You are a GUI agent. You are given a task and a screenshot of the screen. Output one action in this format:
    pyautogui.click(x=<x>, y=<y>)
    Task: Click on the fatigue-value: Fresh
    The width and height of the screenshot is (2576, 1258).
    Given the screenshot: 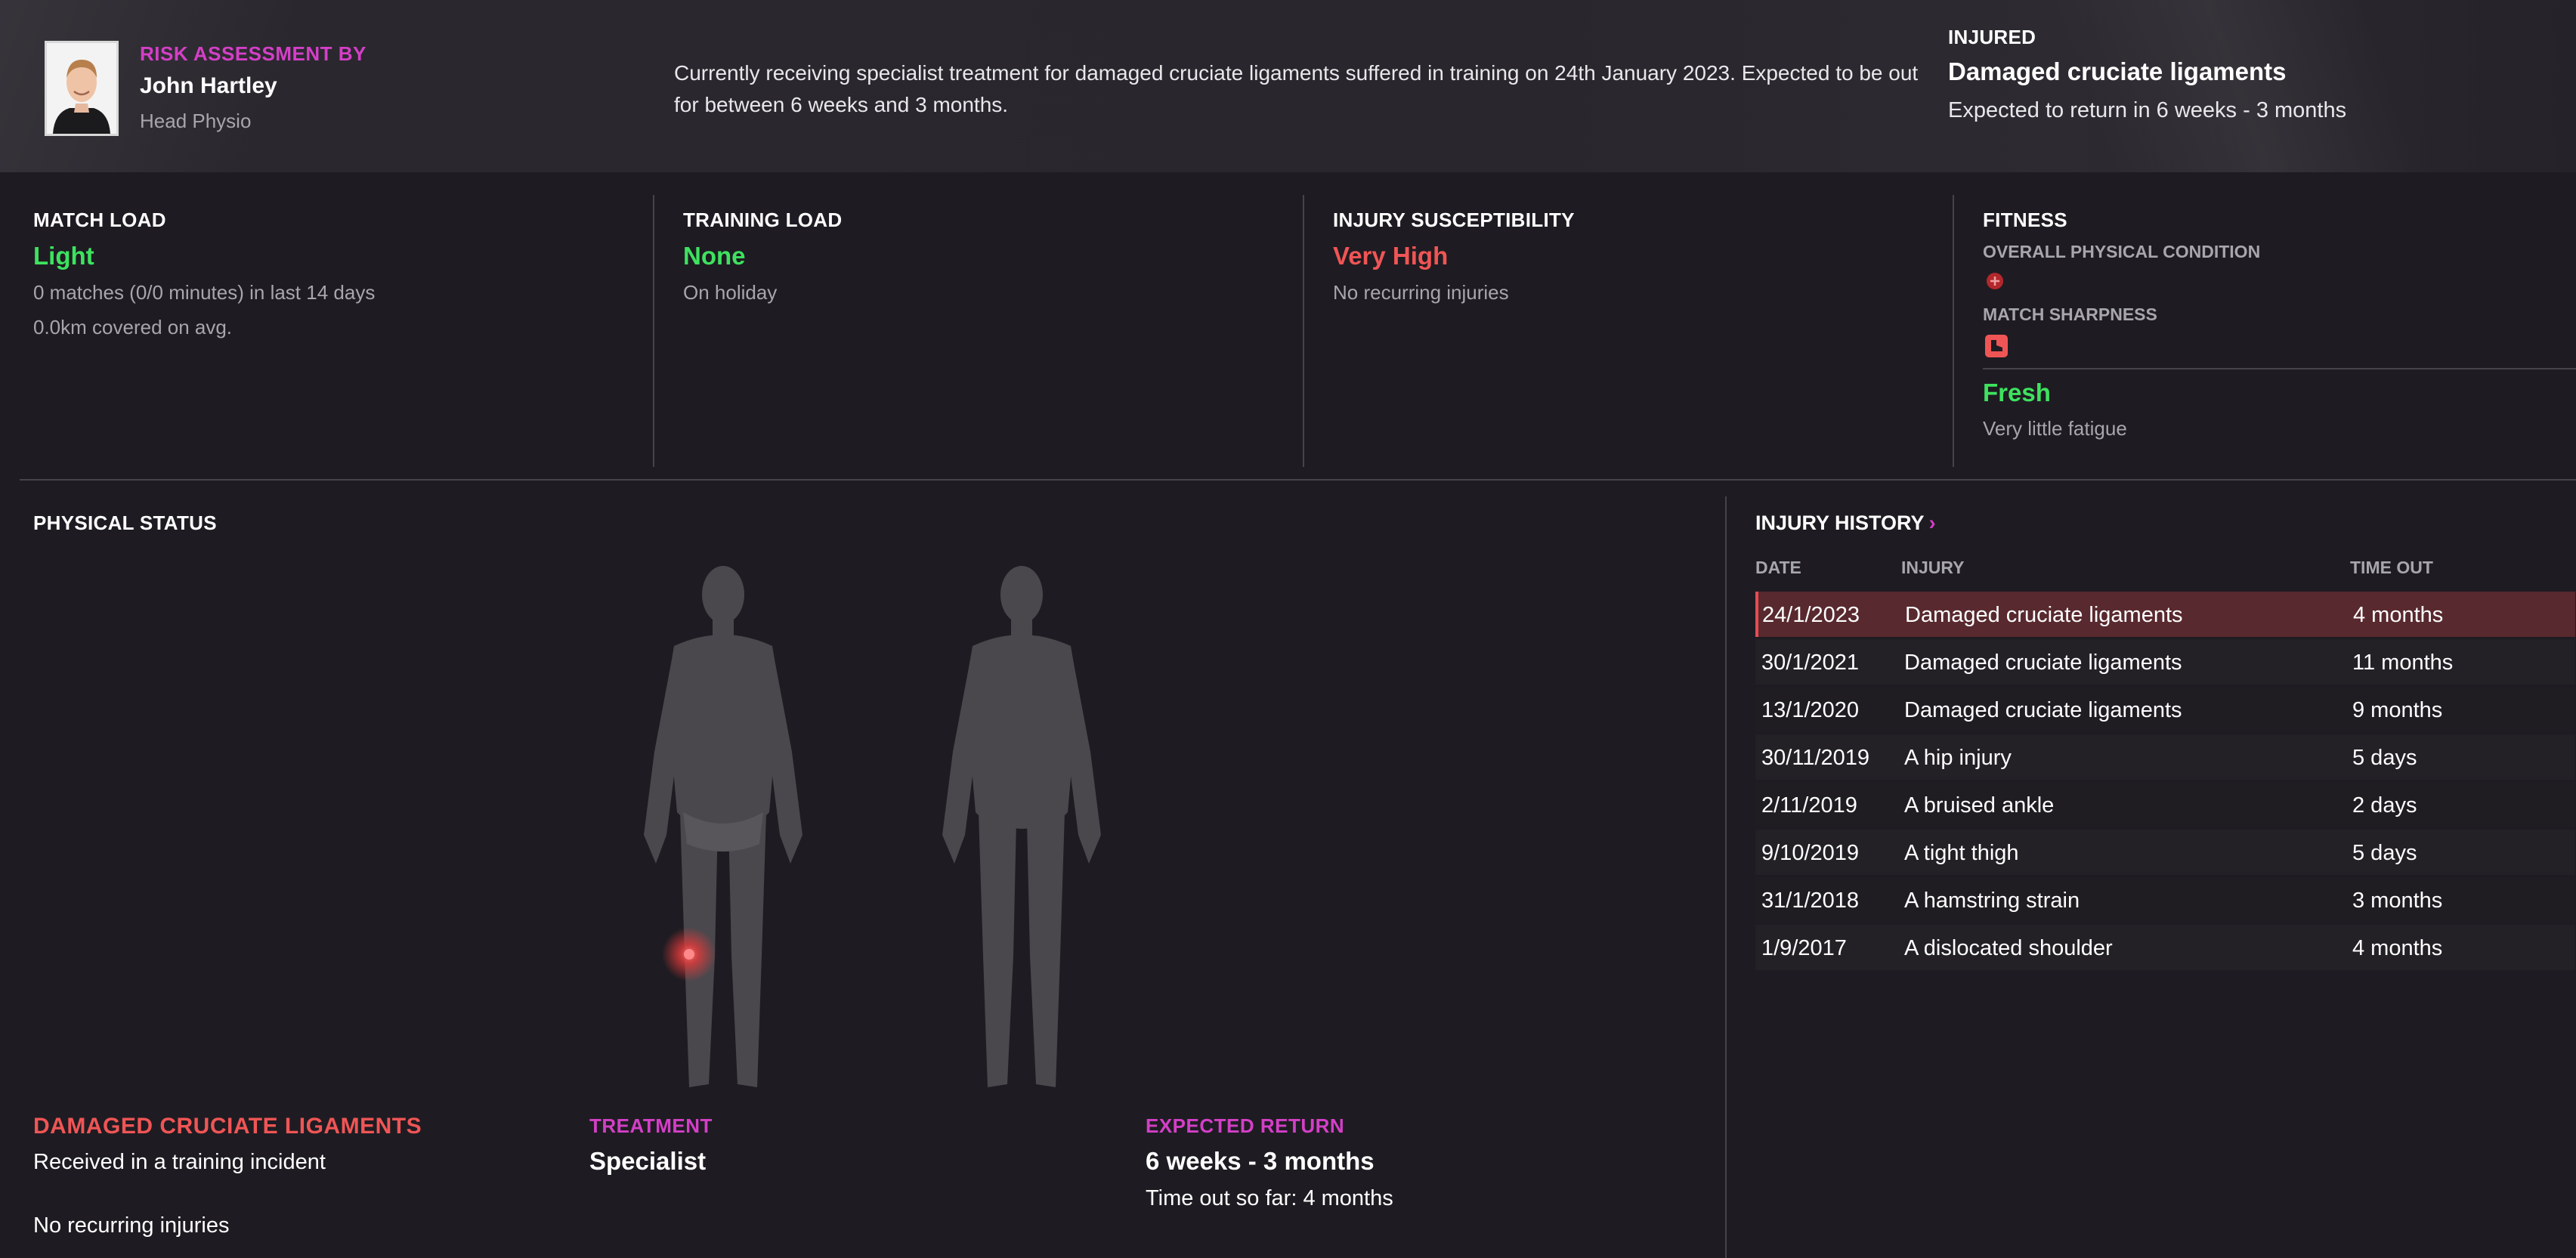 What is the action you would take?
    pyautogui.click(x=2017, y=392)
    